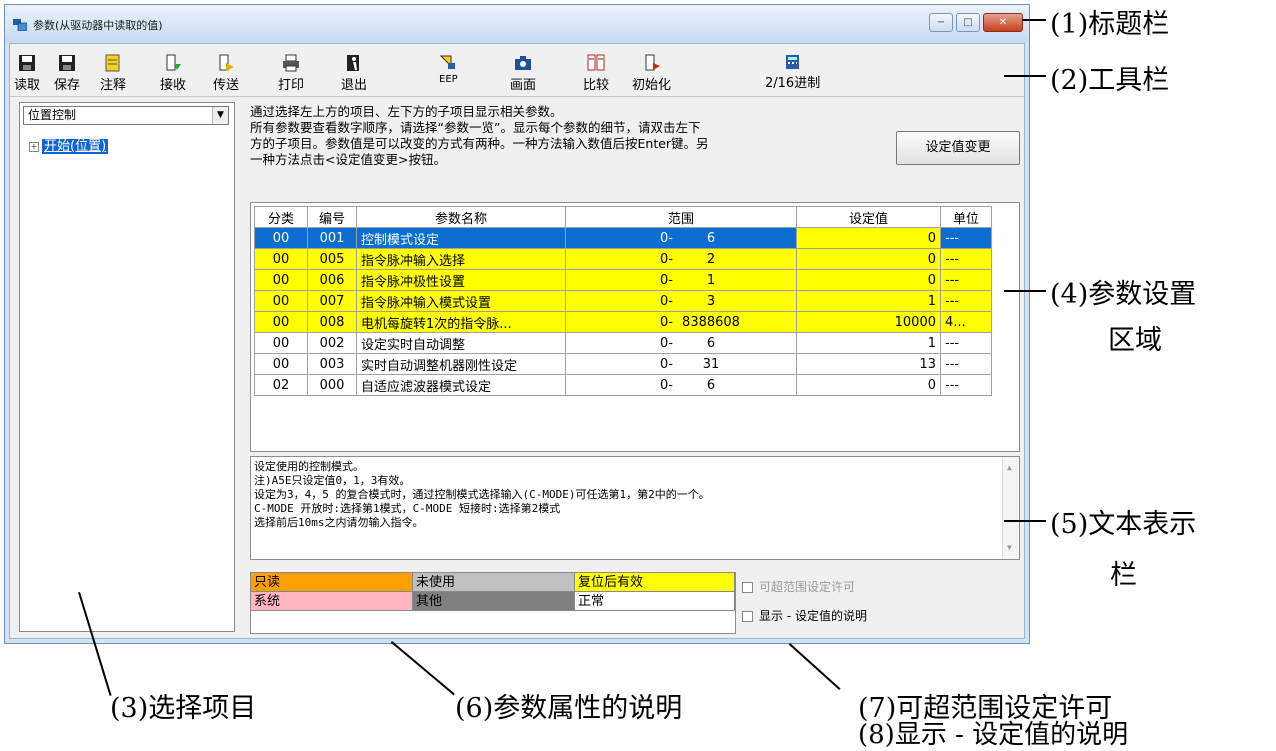 The height and width of the screenshot is (751, 1276). Describe the element at coordinates (681, 322) in the screenshot. I see `cell-range: 0- 8388608` at that location.